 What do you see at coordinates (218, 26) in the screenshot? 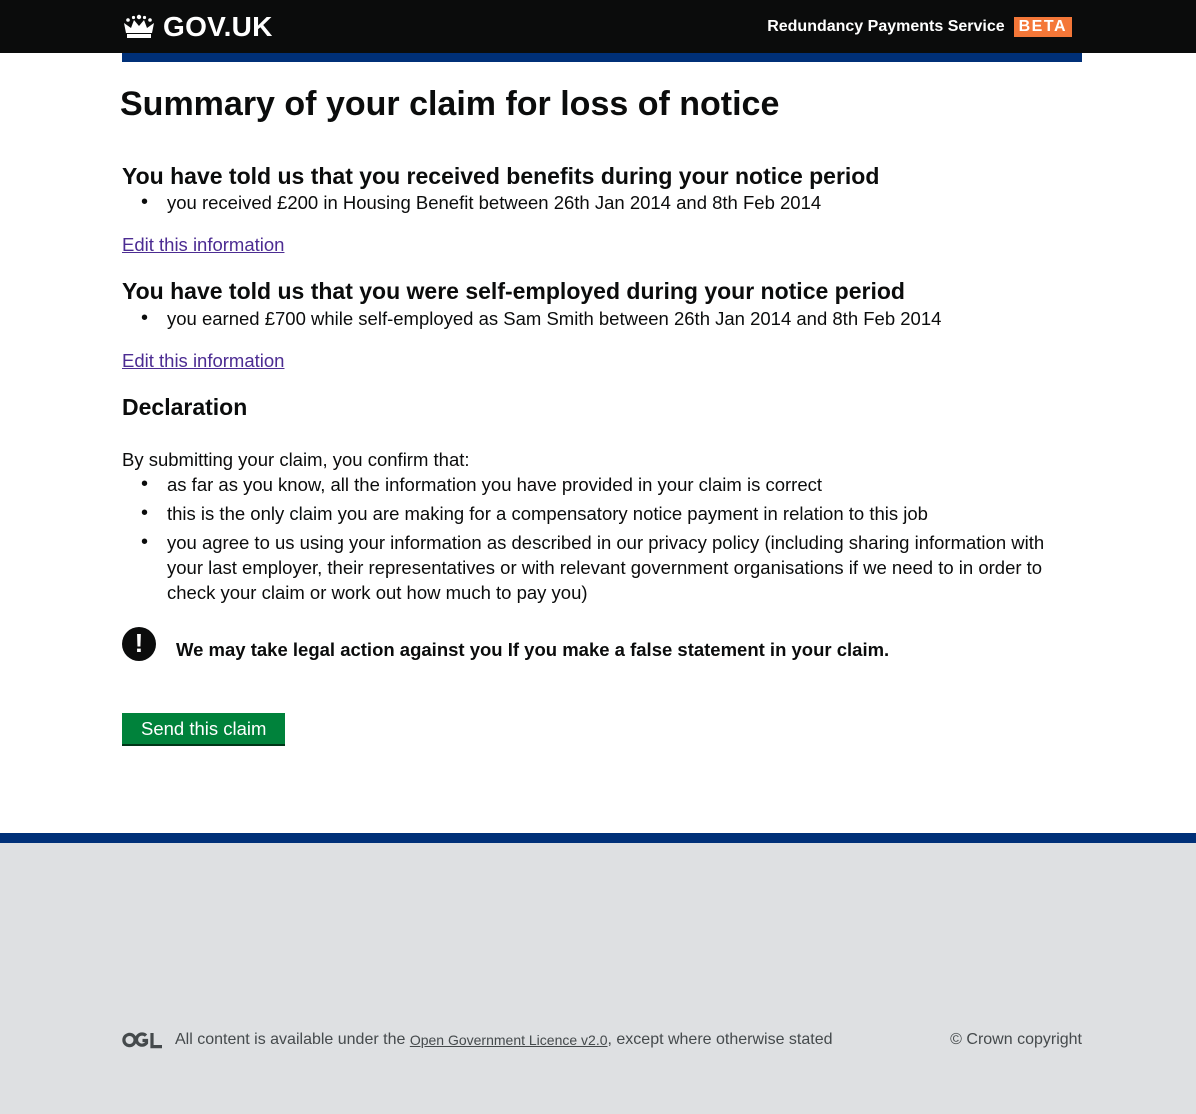
I see `logo-text: GOV.UK` at bounding box center [218, 26].